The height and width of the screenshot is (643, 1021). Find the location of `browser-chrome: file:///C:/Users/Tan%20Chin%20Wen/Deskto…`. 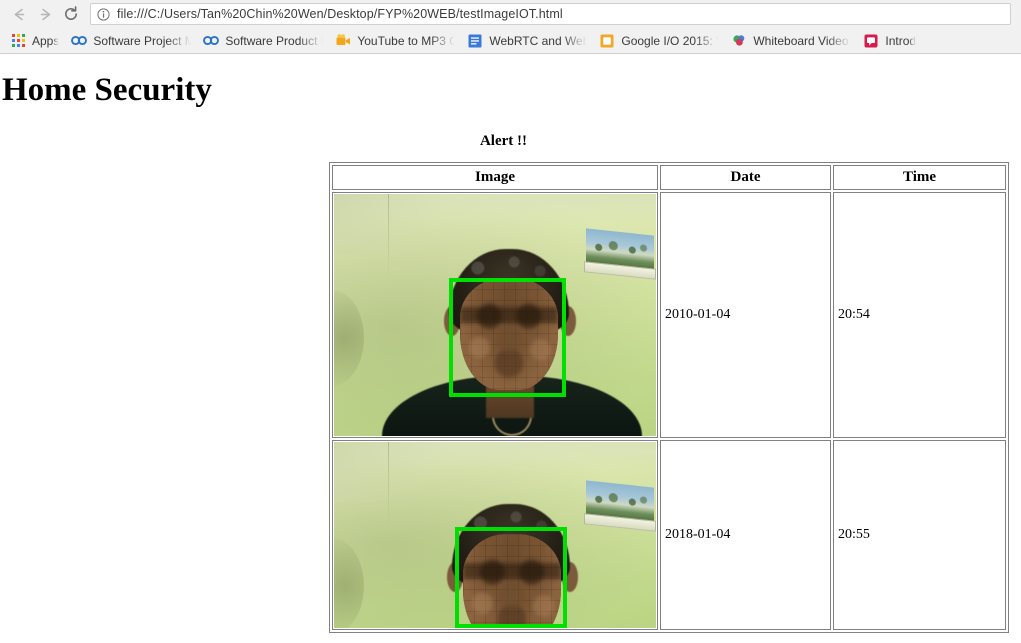

browser-chrome: file:///C:/Users/Tan%20Chin%20Wen/Deskto… is located at coordinates (510, 27).